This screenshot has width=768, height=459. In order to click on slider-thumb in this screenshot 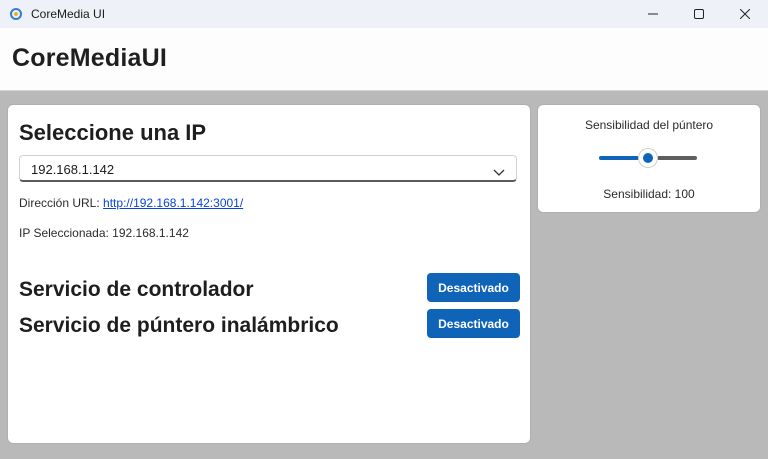, I will do `click(648, 158)`.